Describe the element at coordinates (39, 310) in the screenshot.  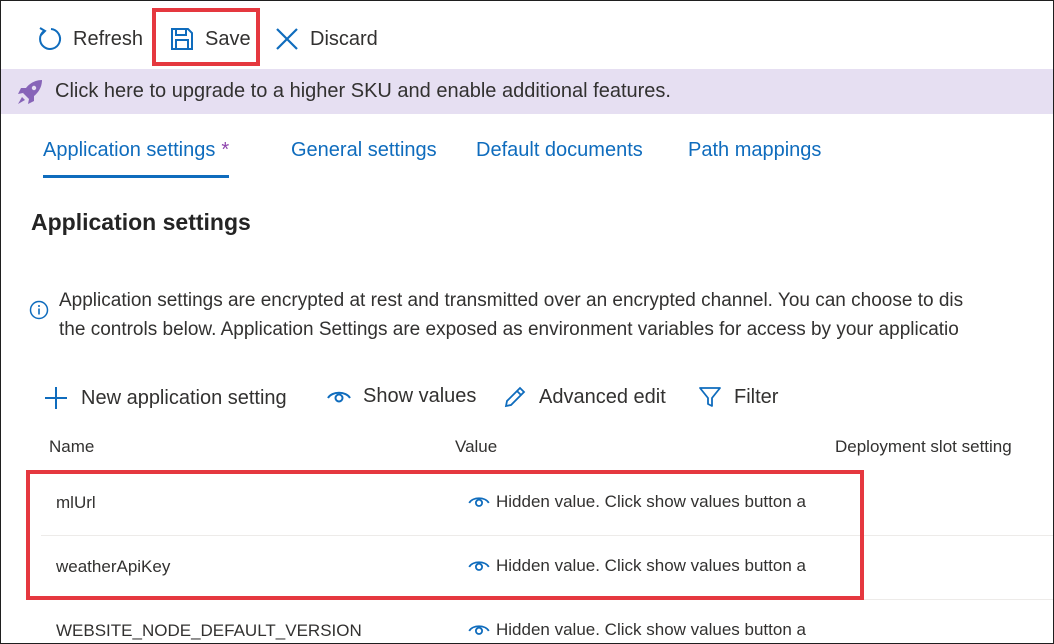
I see `info-icon` at that location.